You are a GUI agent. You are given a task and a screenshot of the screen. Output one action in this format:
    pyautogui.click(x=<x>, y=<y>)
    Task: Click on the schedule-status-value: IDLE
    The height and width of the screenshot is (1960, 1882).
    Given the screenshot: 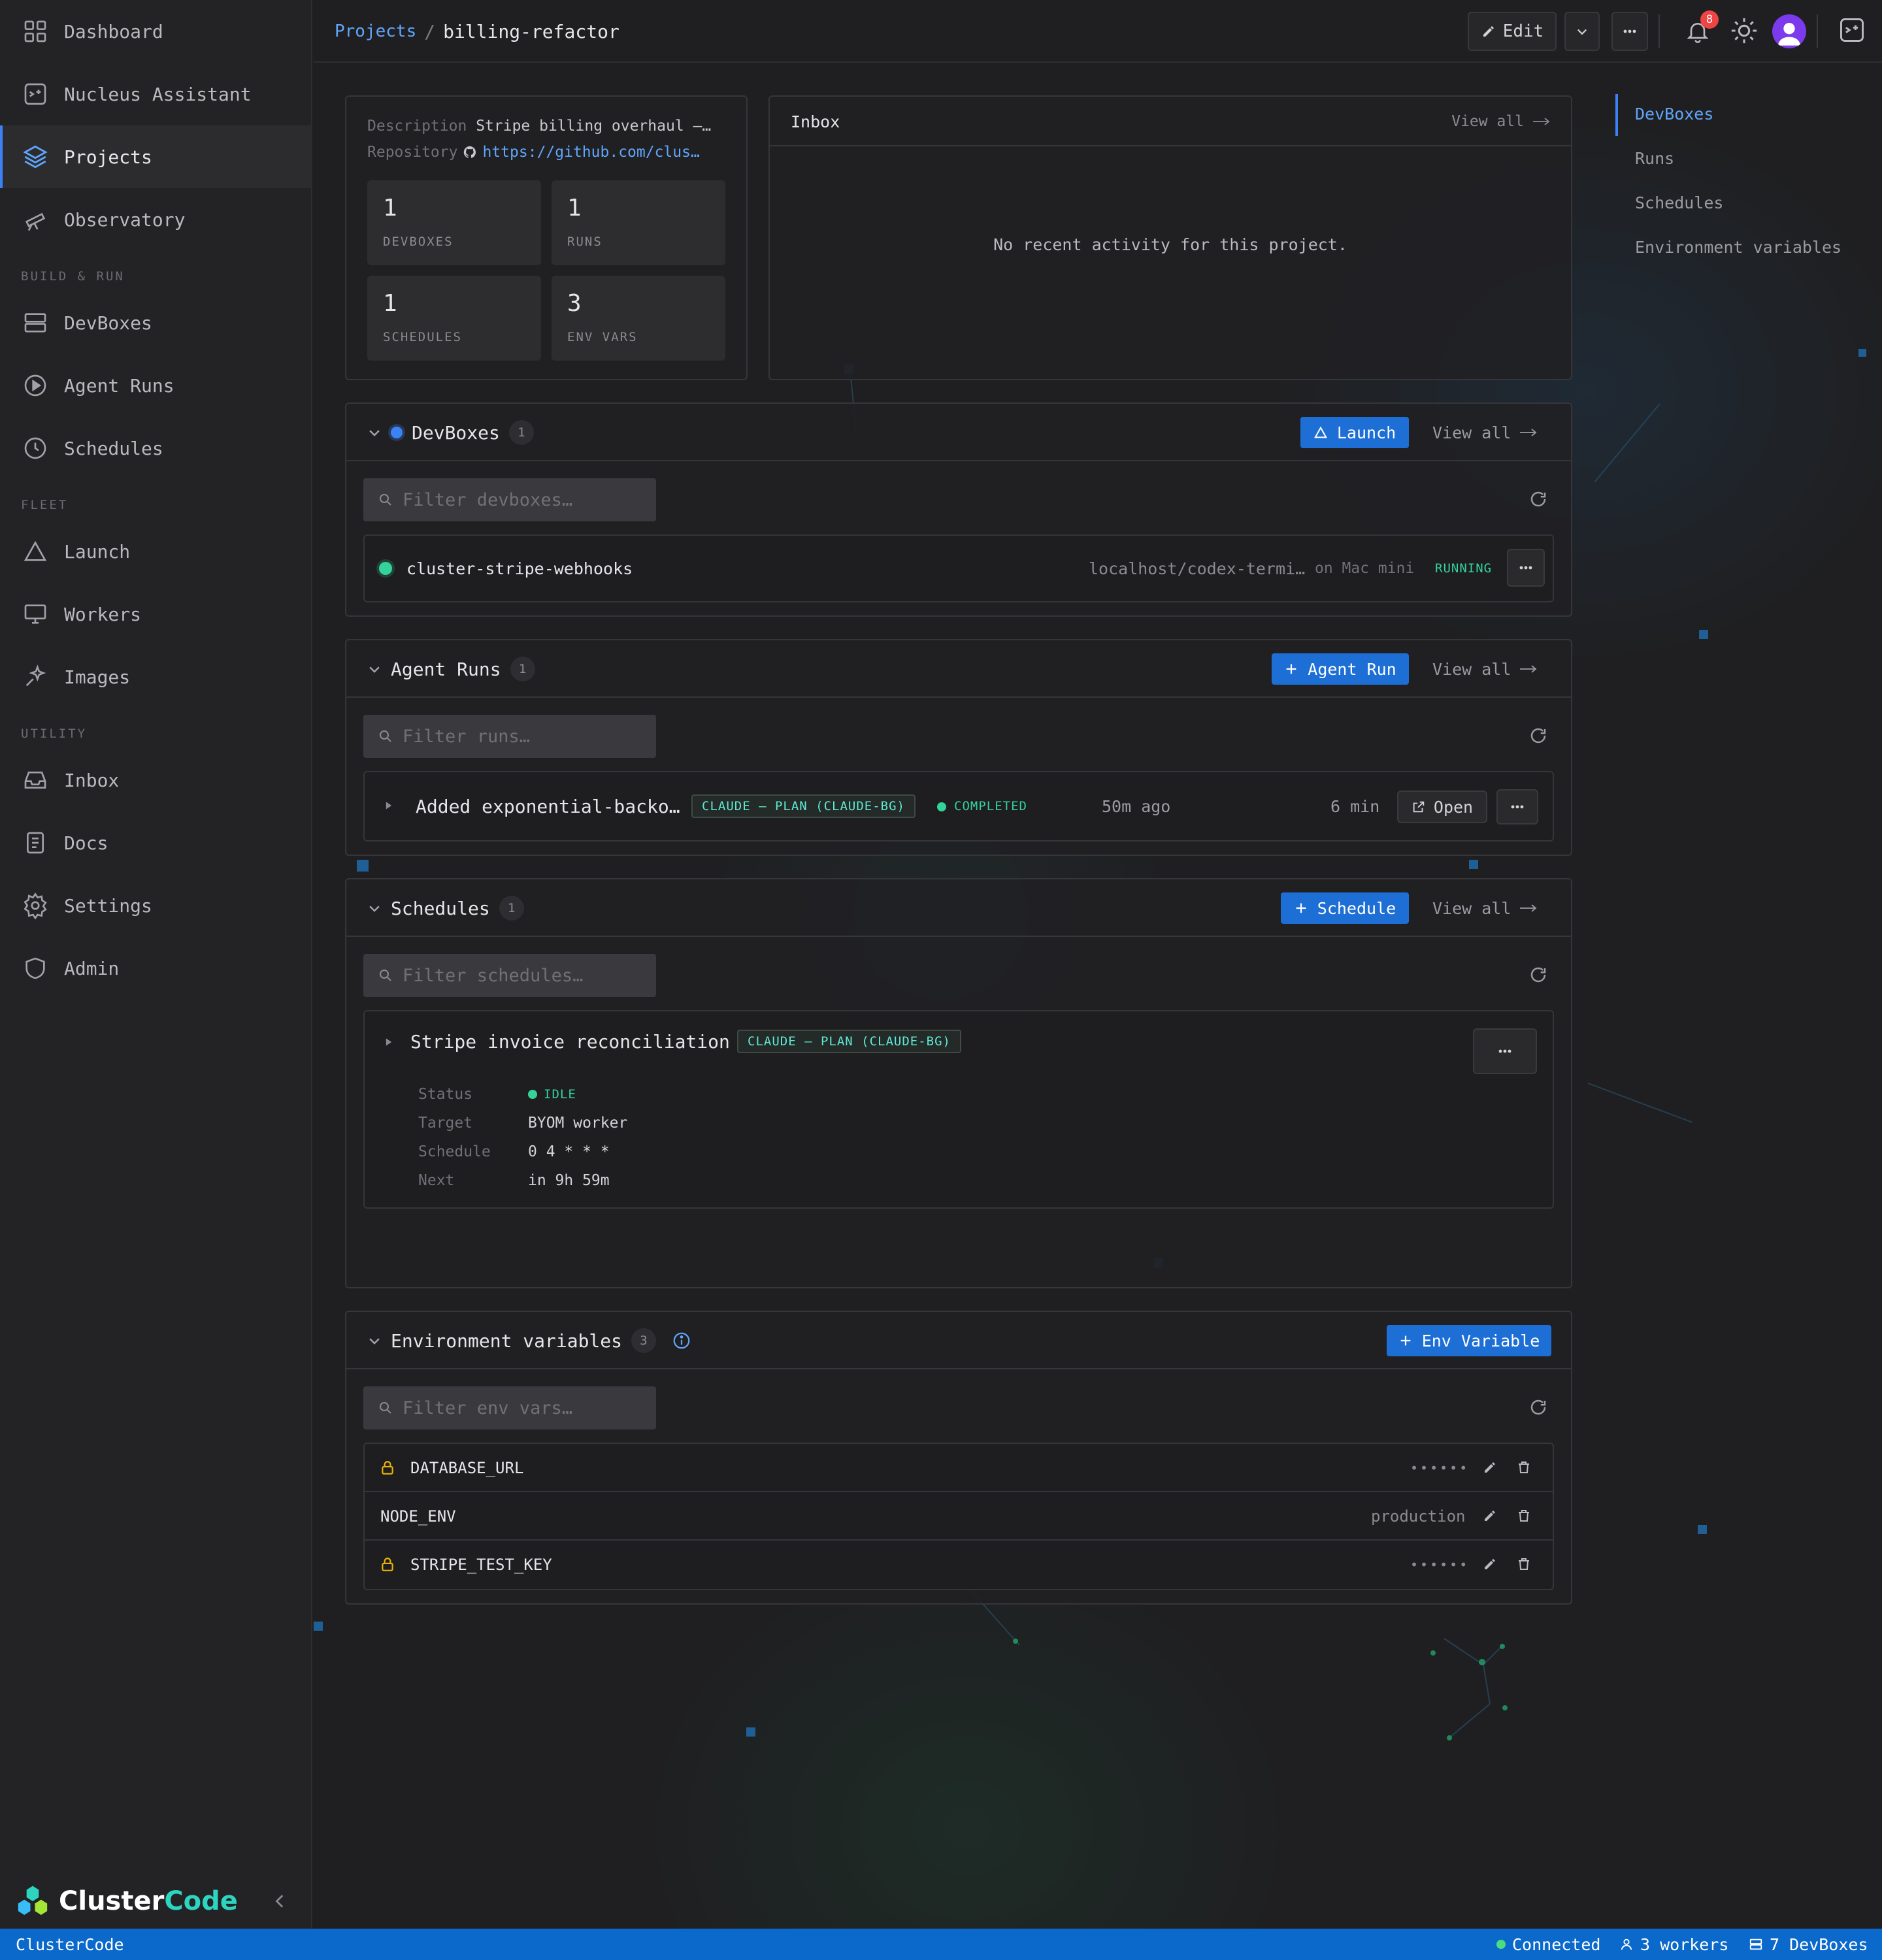 What is the action you would take?
    pyautogui.click(x=560, y=1094)
    